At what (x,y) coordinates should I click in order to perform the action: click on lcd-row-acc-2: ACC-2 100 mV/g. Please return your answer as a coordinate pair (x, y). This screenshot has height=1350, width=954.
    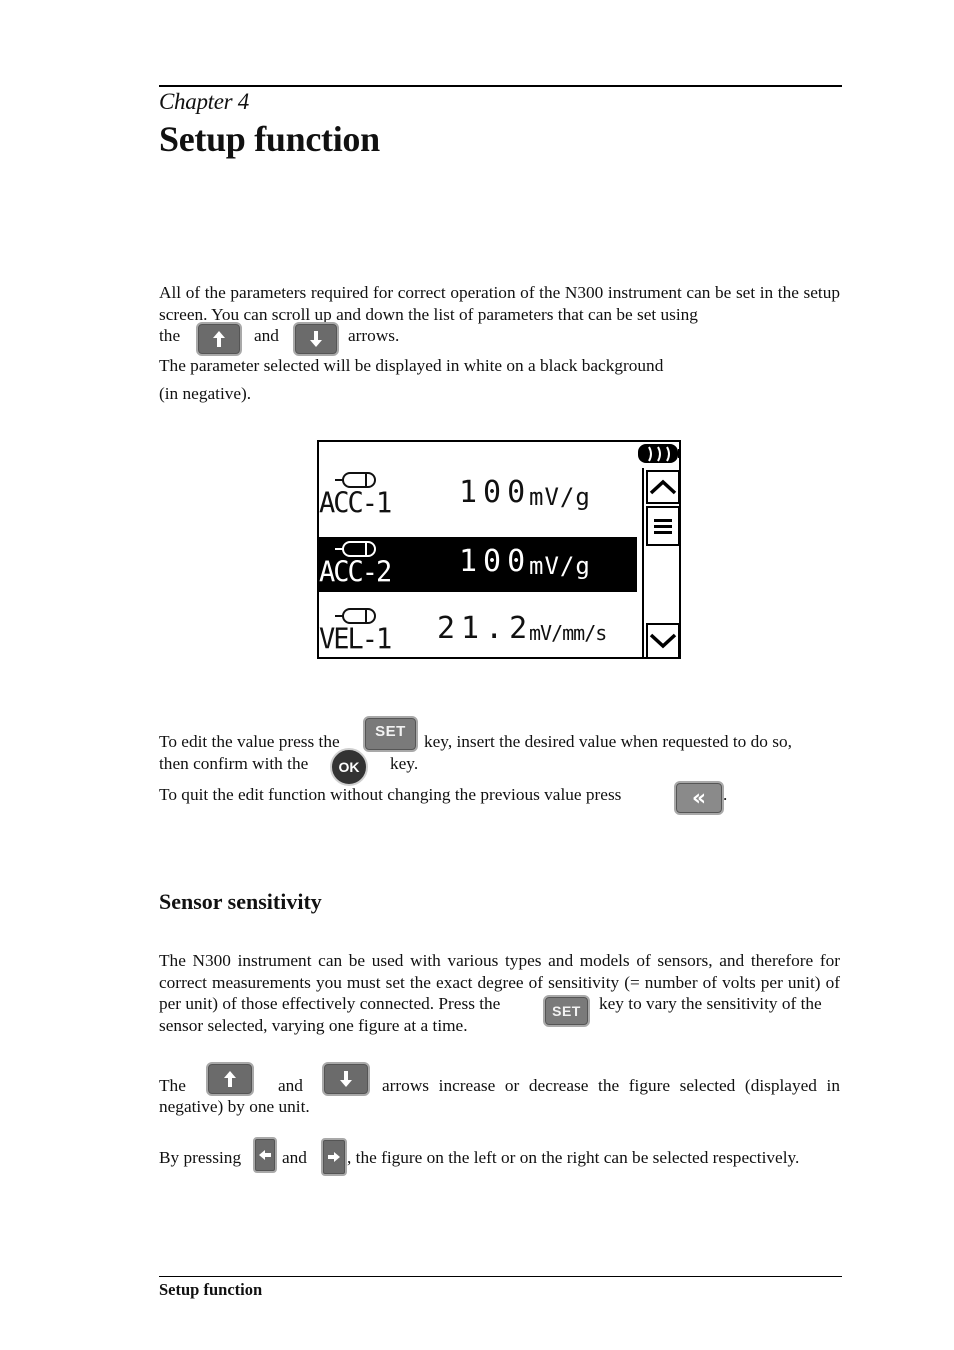
    Looking at the image, I should click on (478, 564).